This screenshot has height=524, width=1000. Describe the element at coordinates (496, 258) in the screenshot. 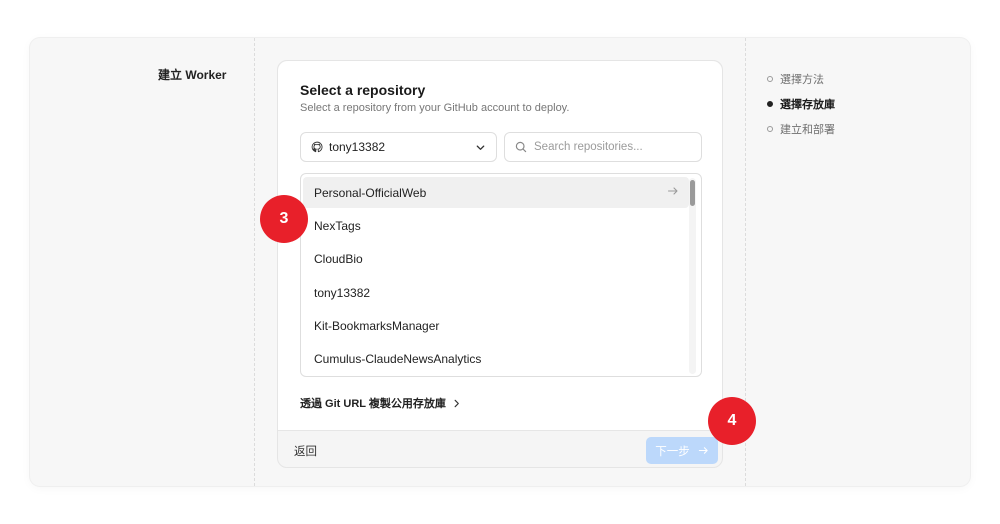

I see `repository-item: CloudBio` at that location.